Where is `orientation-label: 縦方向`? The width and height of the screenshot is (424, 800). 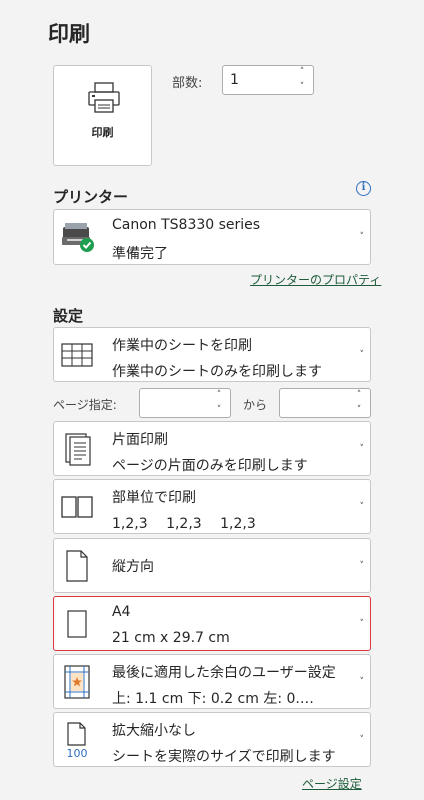
orientation-label: 縦方向 is located at coordinates (133, 566).